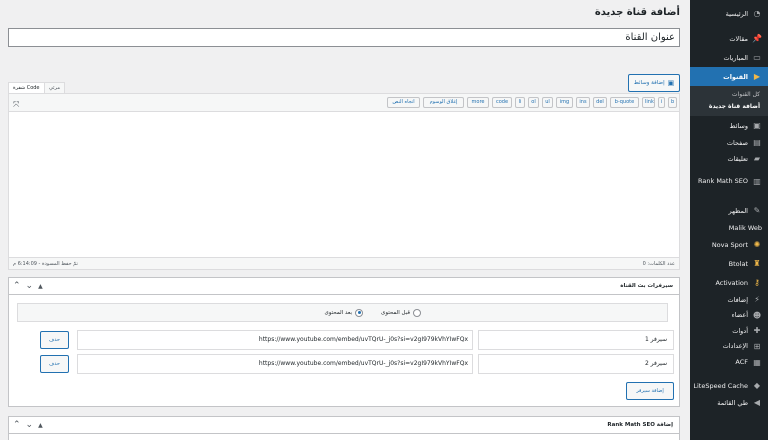 The width and height of the screenshot is (768, 440). What do you see at coordinates (54, 364) in the screenshot?
I see `server-2-delete-button: حذف` at bounding box center [54, 364].